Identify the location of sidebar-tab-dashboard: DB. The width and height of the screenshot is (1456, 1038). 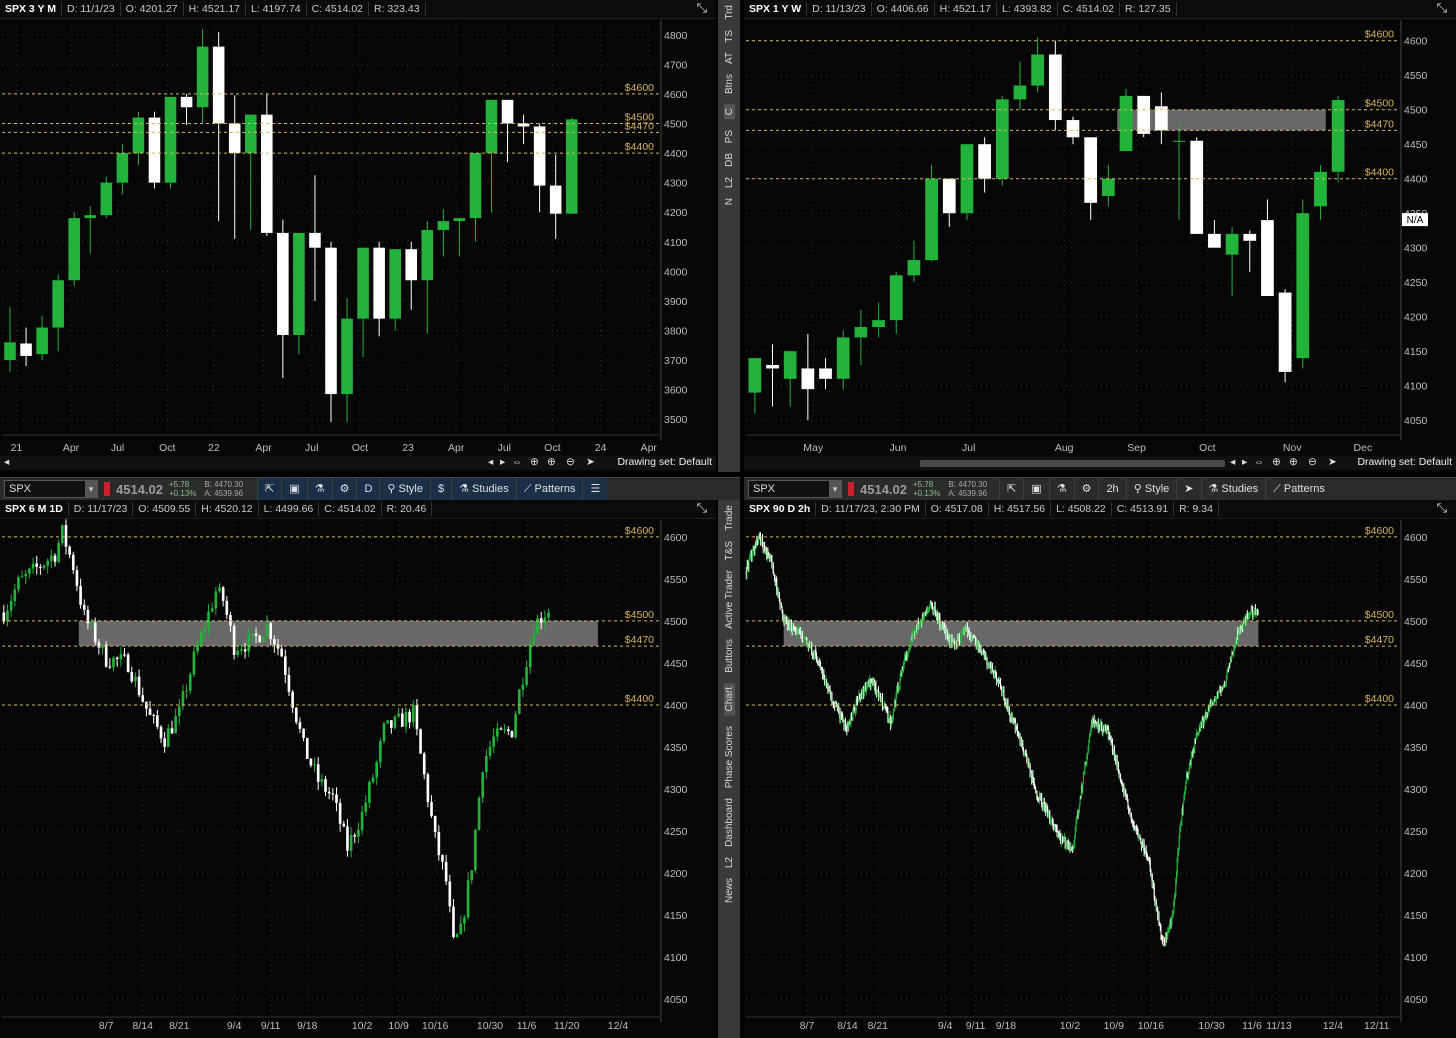
(729, 160).